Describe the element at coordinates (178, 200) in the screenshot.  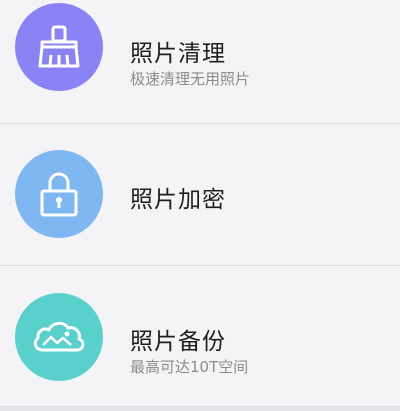
I see `item-title: 照片加密` at that location.